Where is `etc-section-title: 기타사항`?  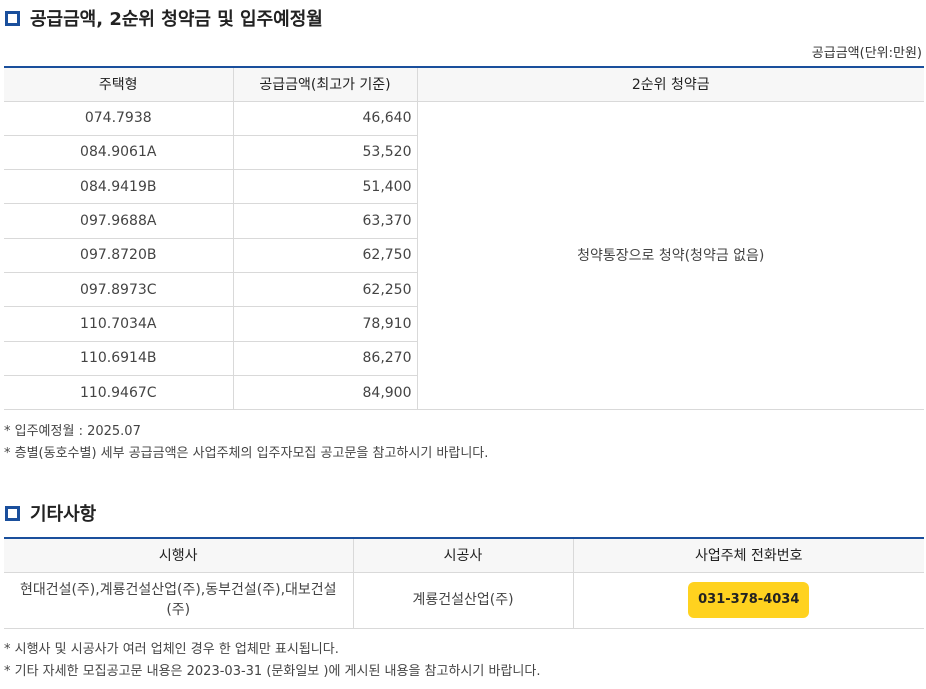 etc-section-title: 기타사항 is located at coordinates (50, 513).